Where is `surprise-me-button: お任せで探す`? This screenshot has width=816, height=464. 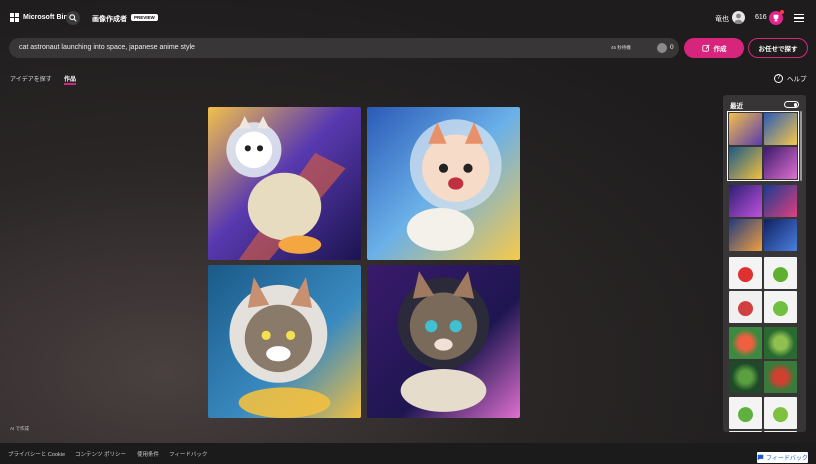 surprise-me-button: お任せで探す is located at coordinates (778, 48).